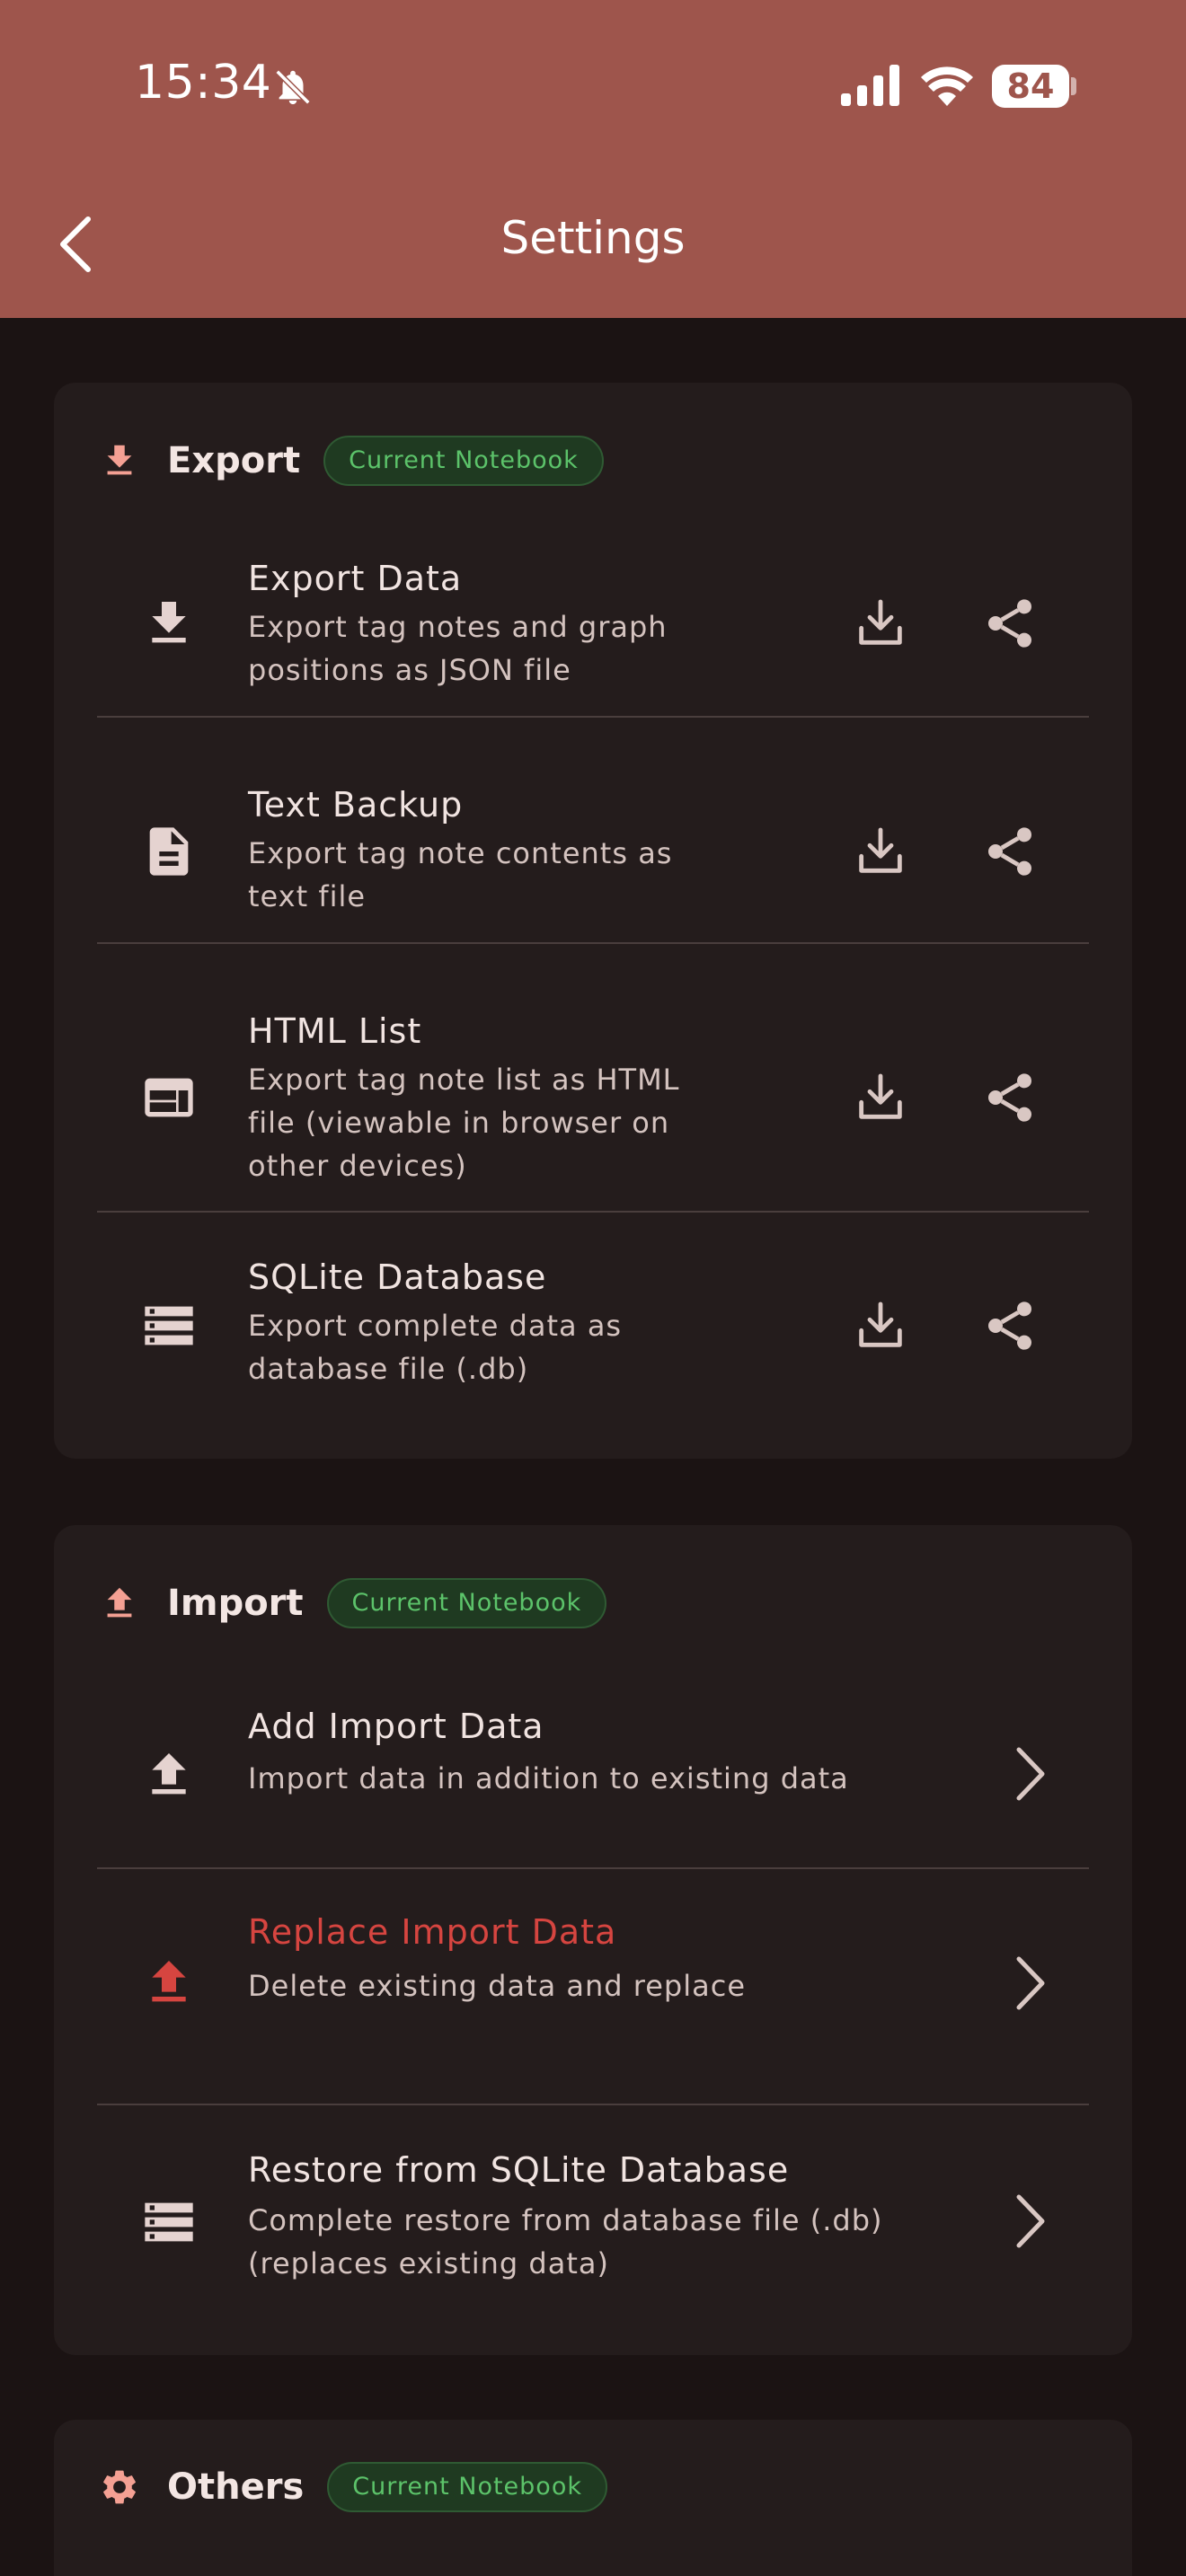  What do you see at coordinates (397, 1277) in the screenshot?
I see `item-title: SQLite Database` at bounding box center [397, 1277].